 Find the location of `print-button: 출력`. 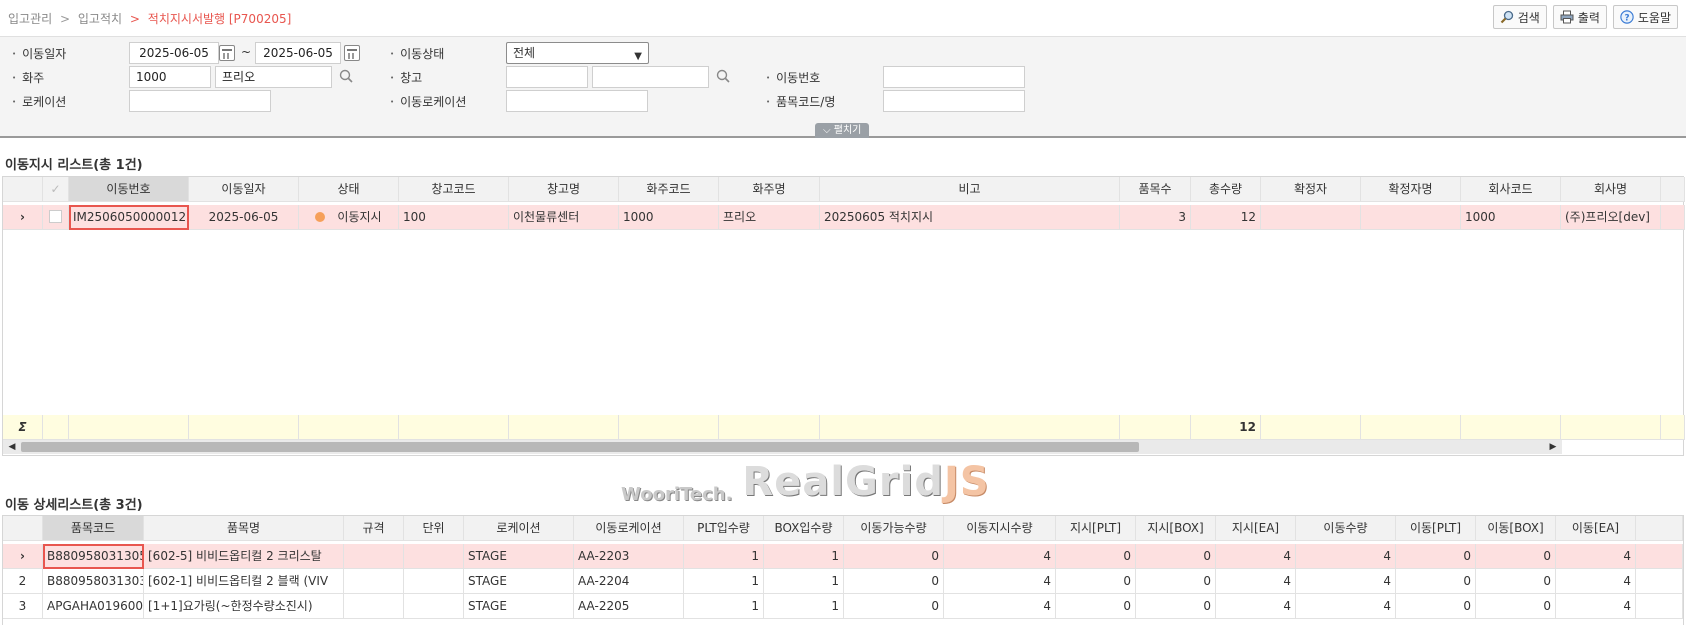

print-button: 출력 is located at coordinates (1579, 17).